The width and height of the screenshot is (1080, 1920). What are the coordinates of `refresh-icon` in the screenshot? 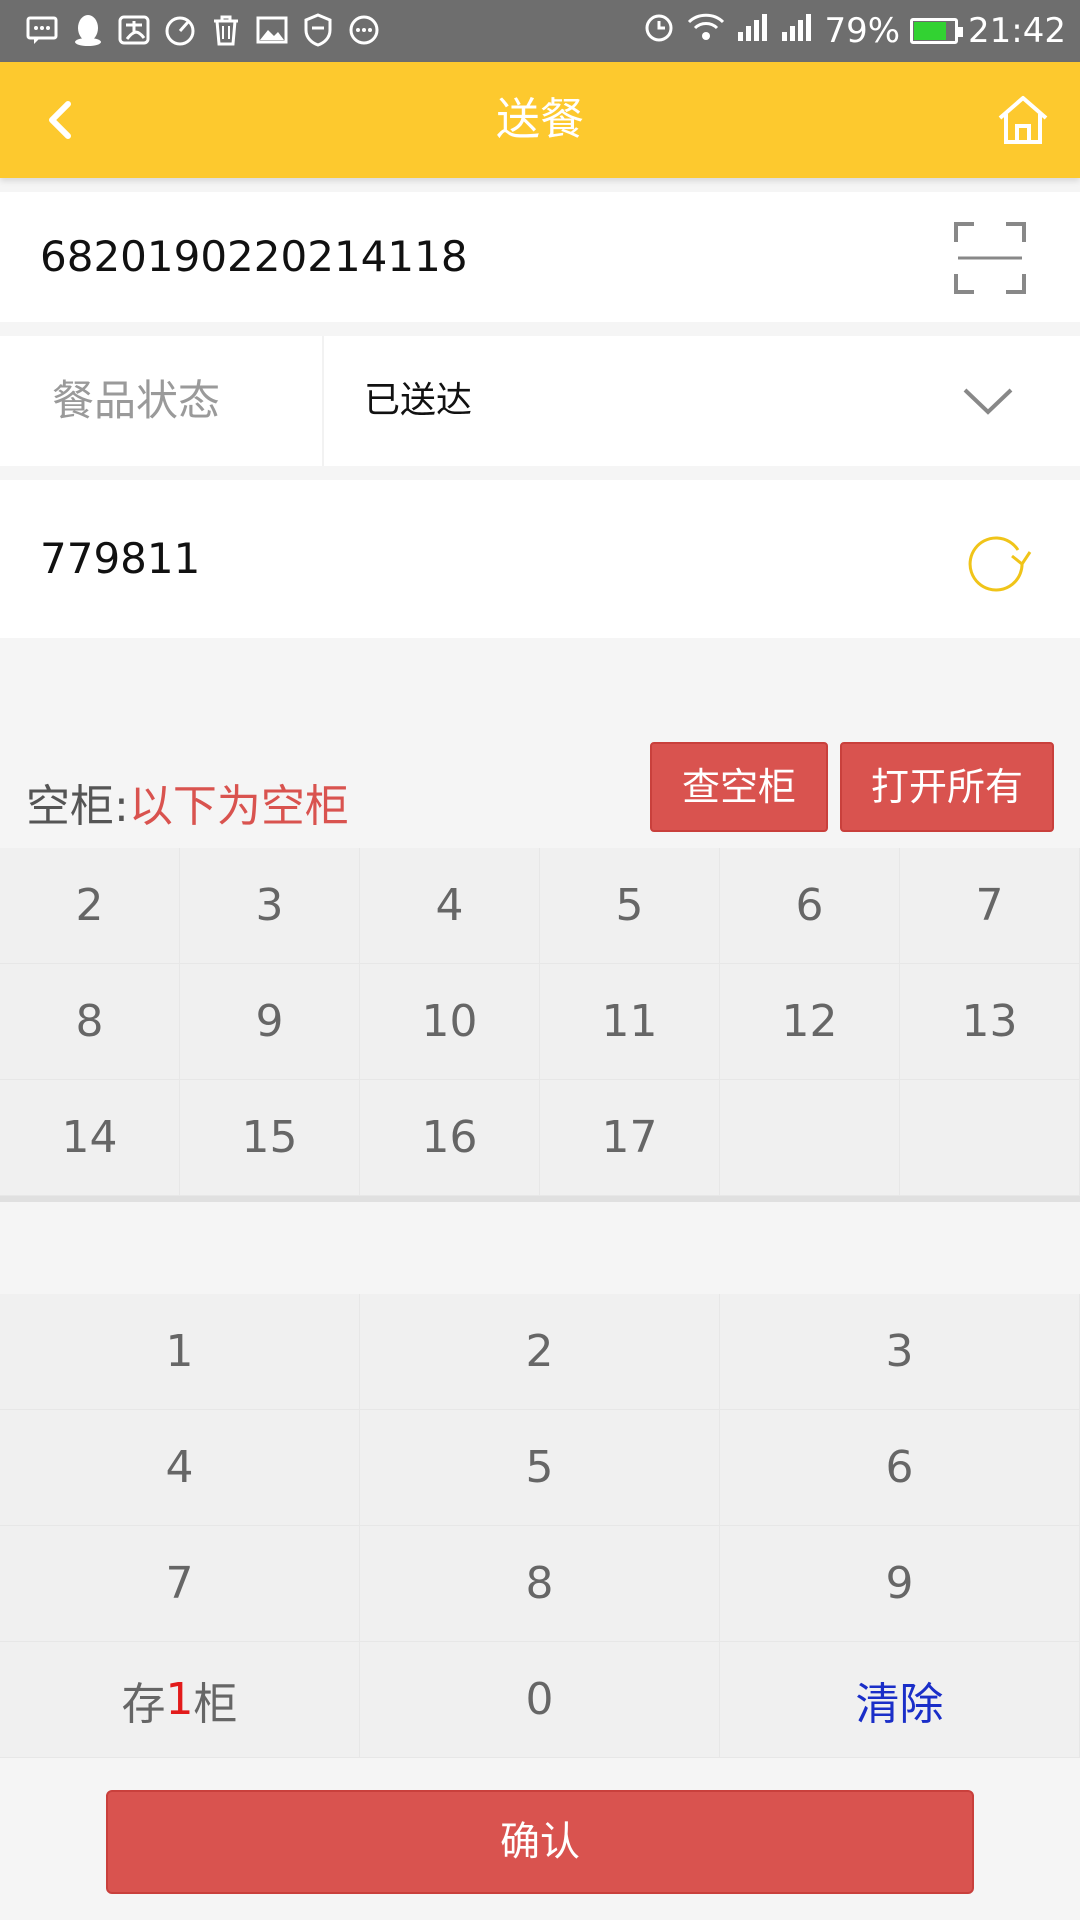 It's located at (996, 559).